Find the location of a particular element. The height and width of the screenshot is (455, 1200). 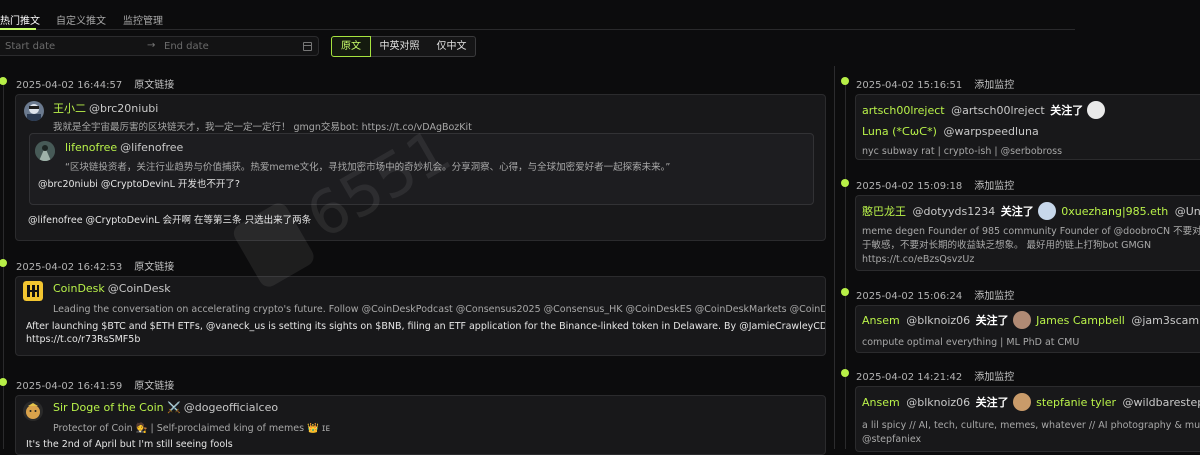

quoted-author-handle: @lifenofree is located at coordinates (151, 147).